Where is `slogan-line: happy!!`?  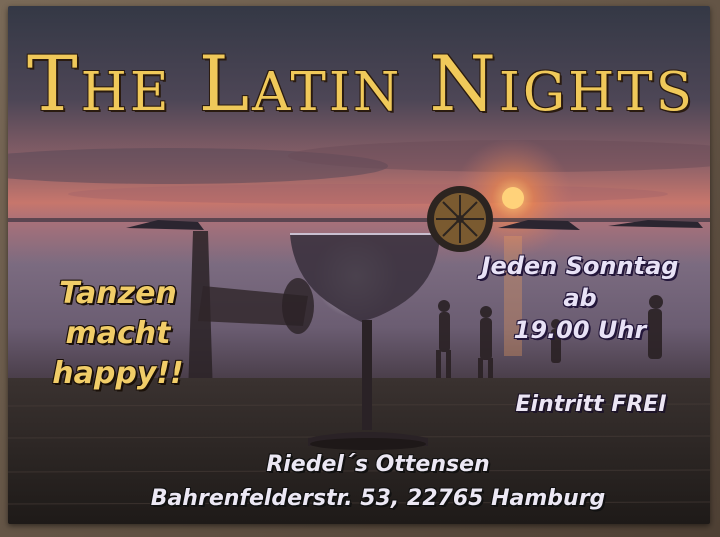
slogan-line: happy!! is located at coordinates (118, 373).